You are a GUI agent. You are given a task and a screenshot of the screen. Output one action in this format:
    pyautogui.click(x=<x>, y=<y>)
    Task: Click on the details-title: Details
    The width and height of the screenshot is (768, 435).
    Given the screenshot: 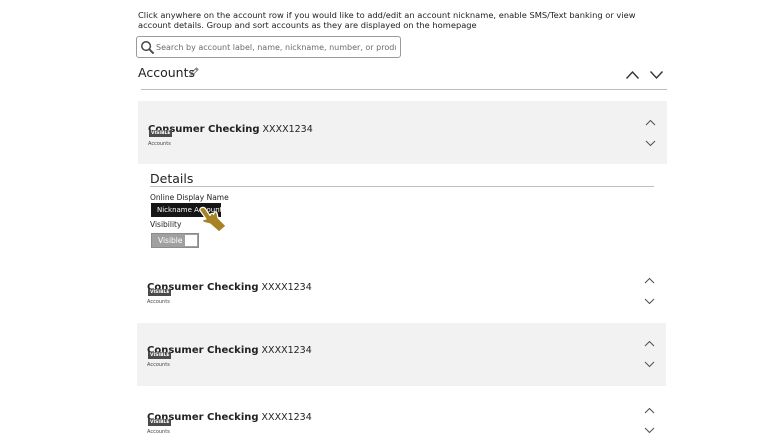 What is the action you would take?
    pyautogui.click(x=172, y=178)
    